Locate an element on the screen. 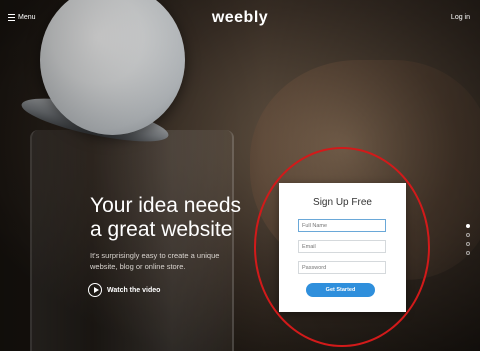 The height and width of the screenshot is (351, 480). hero-headline: Your idea needs a great website is located at coordinates (180, 218).